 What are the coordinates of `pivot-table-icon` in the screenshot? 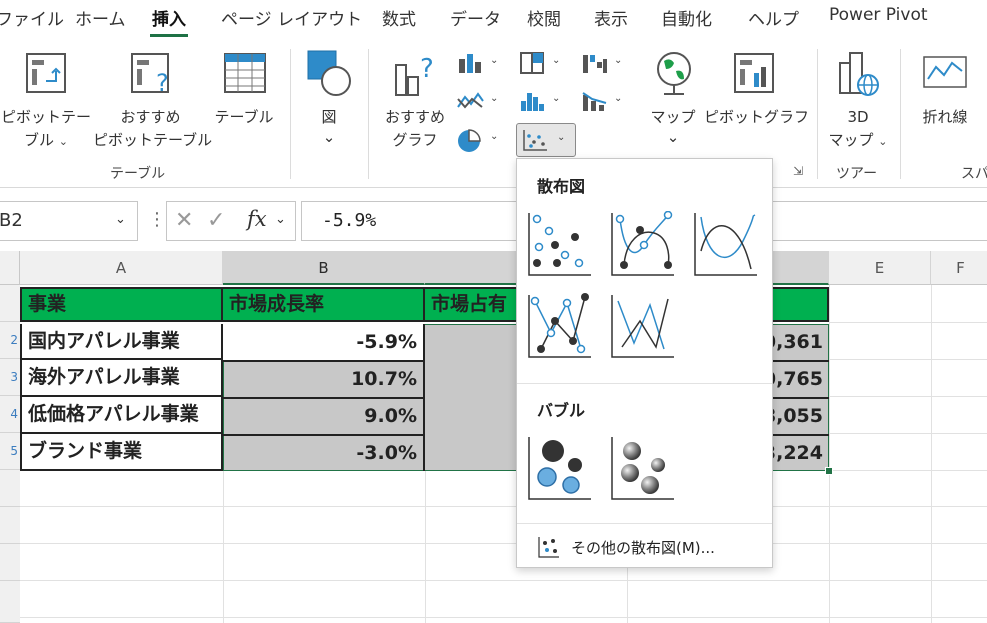 It's located at (46, 73).